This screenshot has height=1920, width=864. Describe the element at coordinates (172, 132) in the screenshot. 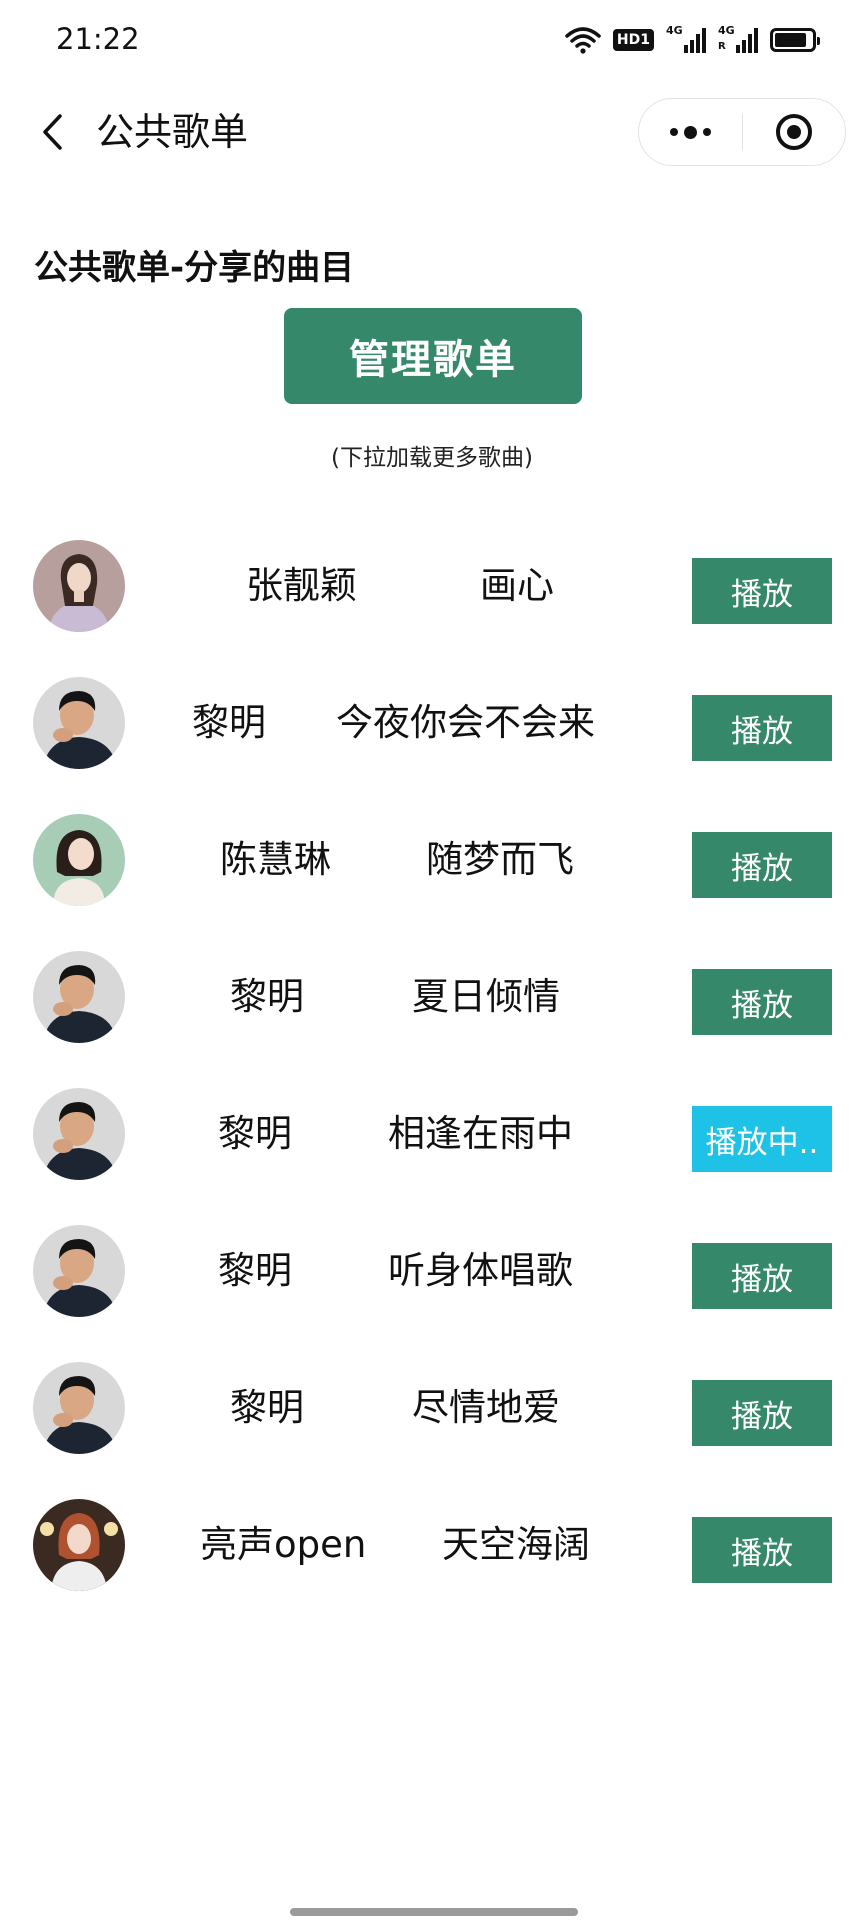

I see `nav-title: 公共歌单` at that location.